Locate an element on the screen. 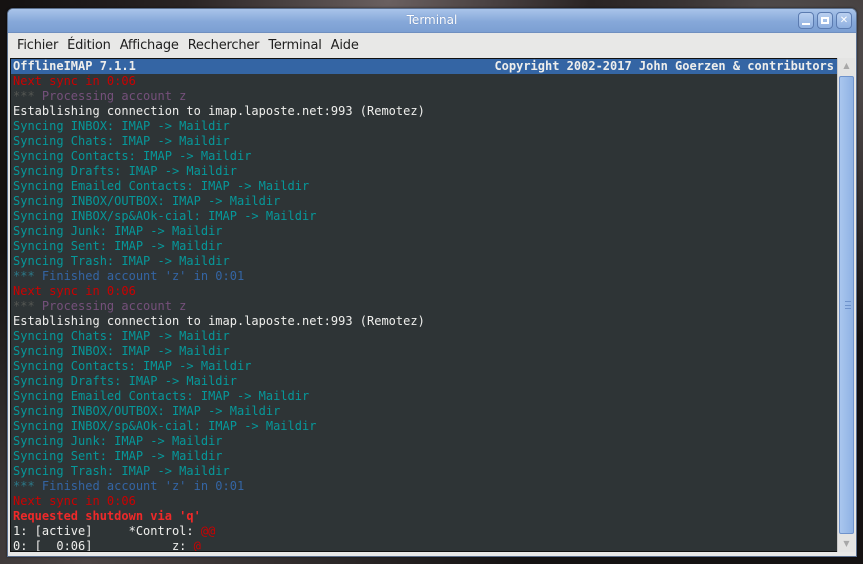  header-version: OfflineIMAP 7.1.1 is located at coordinates (74, 66).